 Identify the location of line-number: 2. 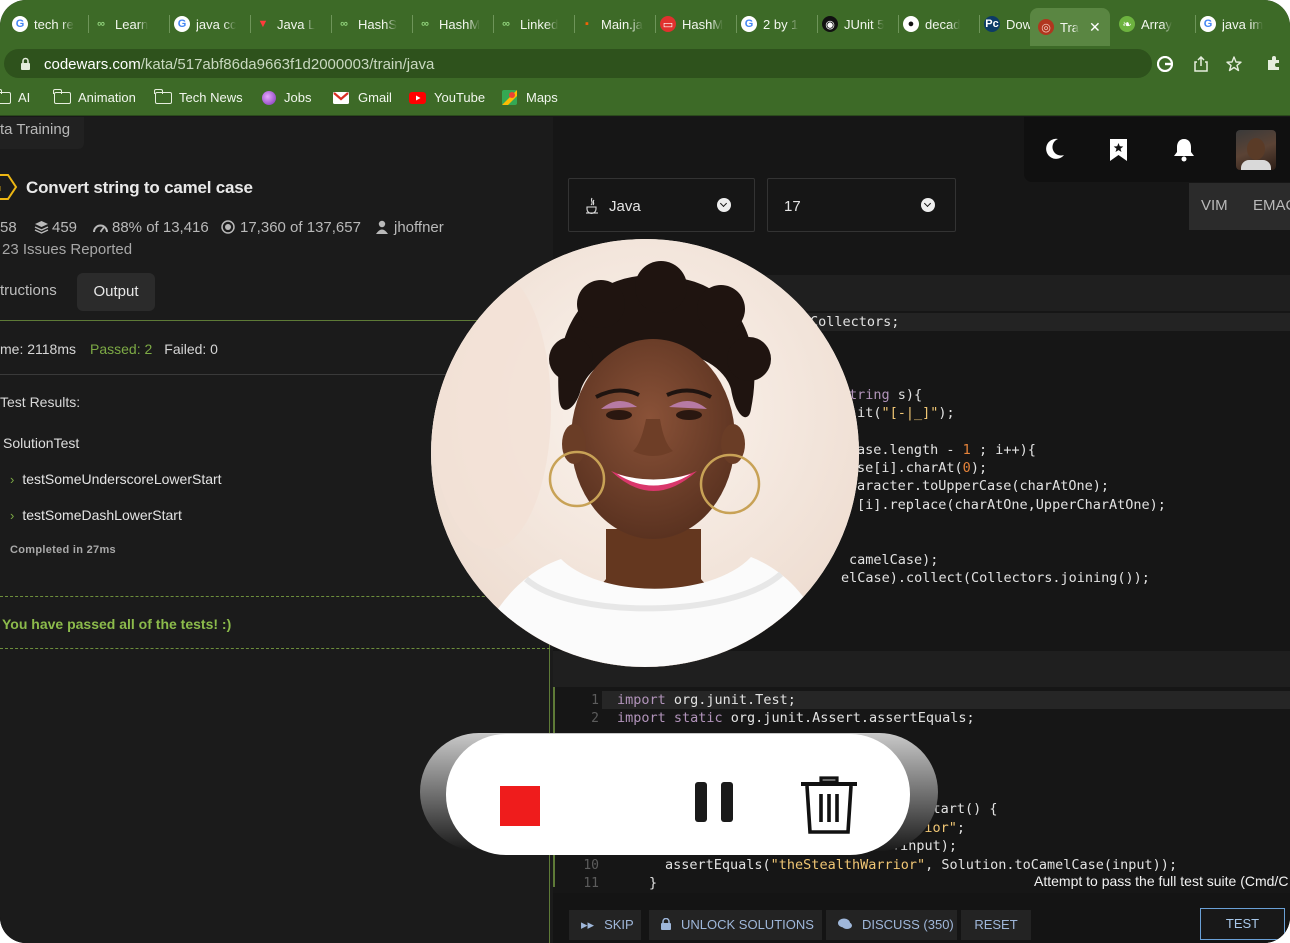
(595, 718).